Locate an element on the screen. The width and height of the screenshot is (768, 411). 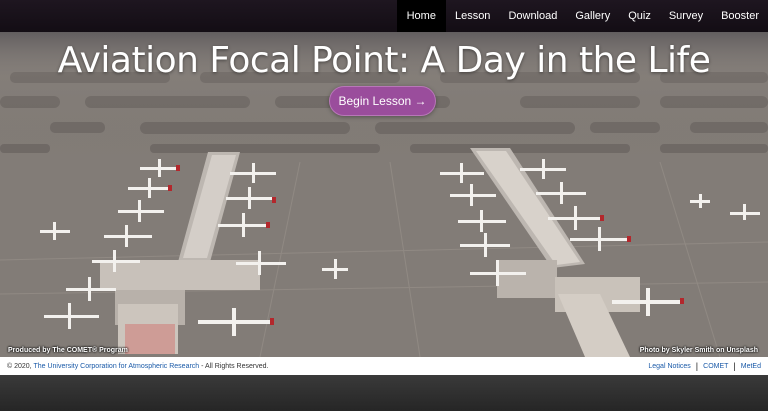
nav-gallery: Gallery is located at coordinates (592, 16).